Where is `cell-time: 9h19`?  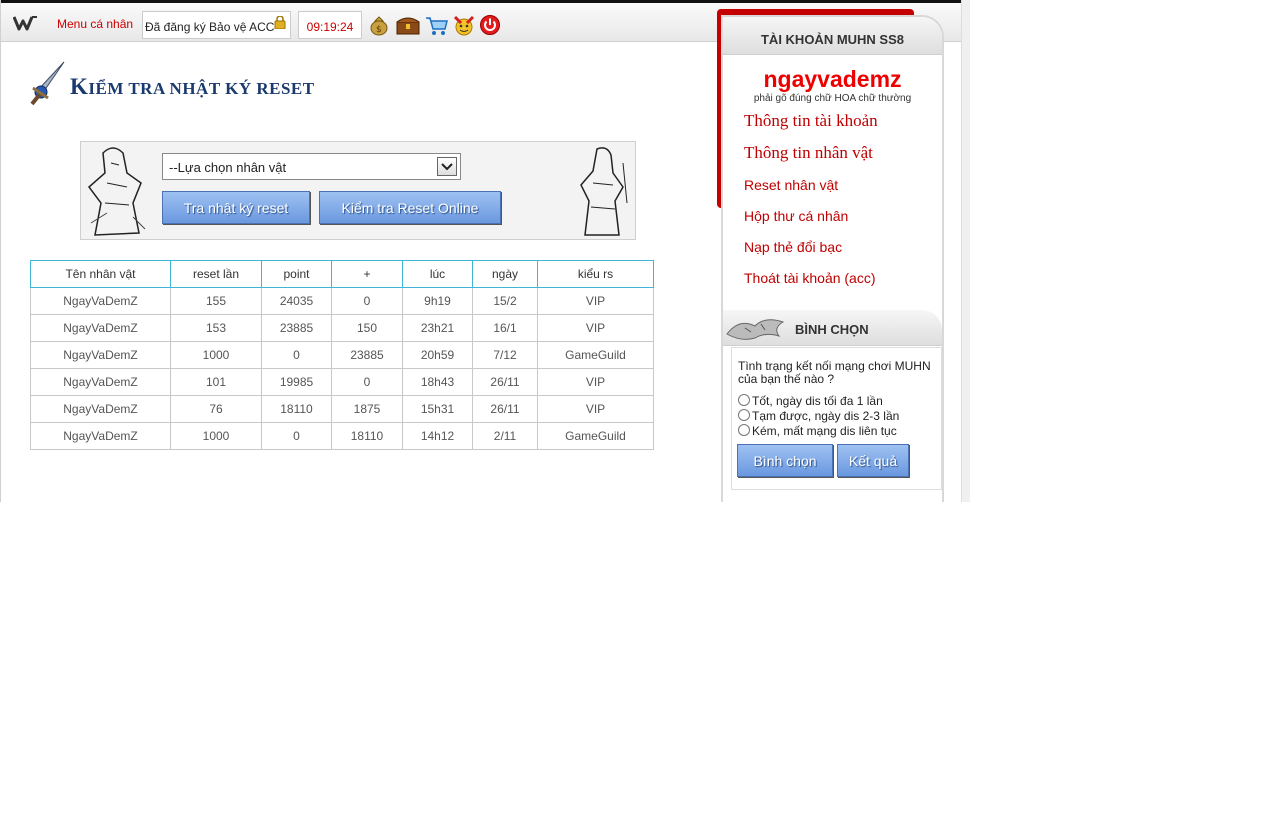 cell-time: 9h19 is located at coordinates (437, 301).